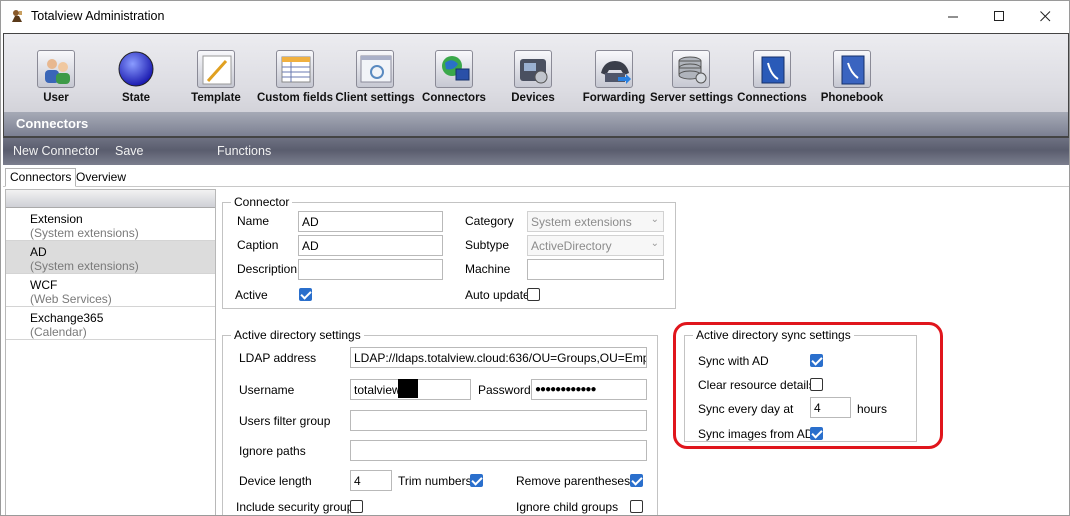 The height and width of the screenshot is (516, 1070). I want to click on ignore-paths-field, so click(498, 450).